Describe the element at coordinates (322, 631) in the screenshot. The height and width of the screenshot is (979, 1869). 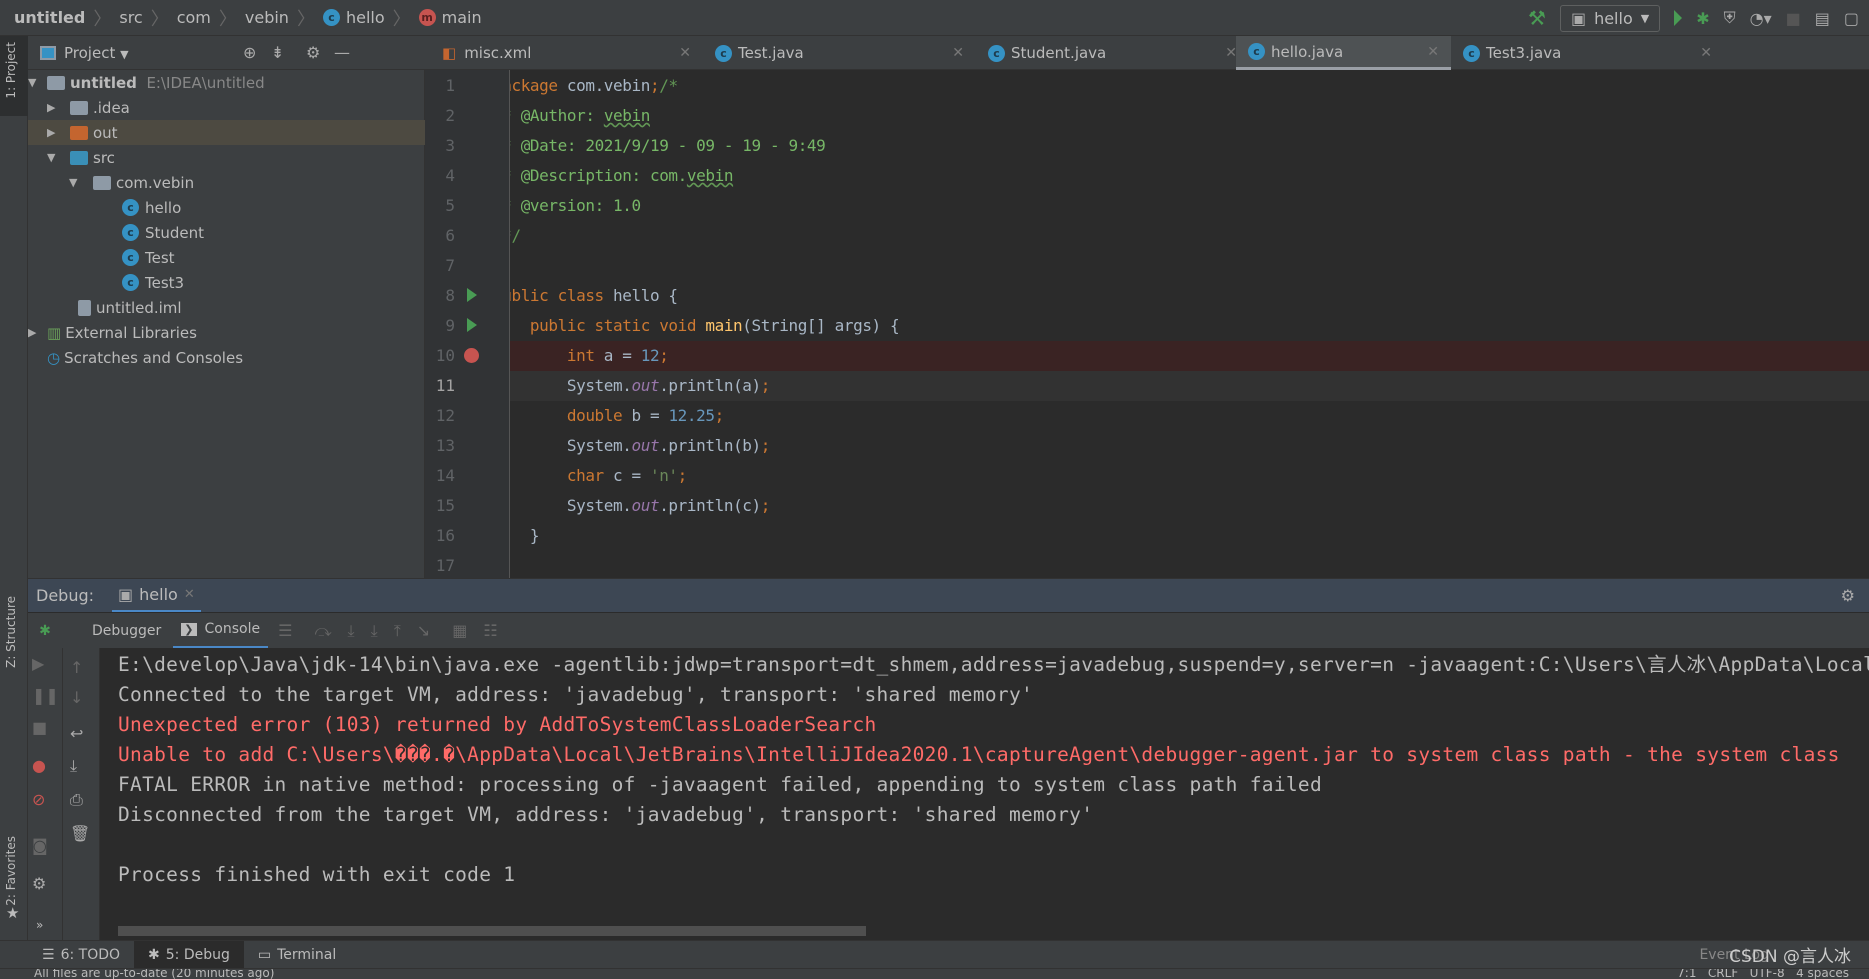
I see `step-over-icon: ⤼` at that location.